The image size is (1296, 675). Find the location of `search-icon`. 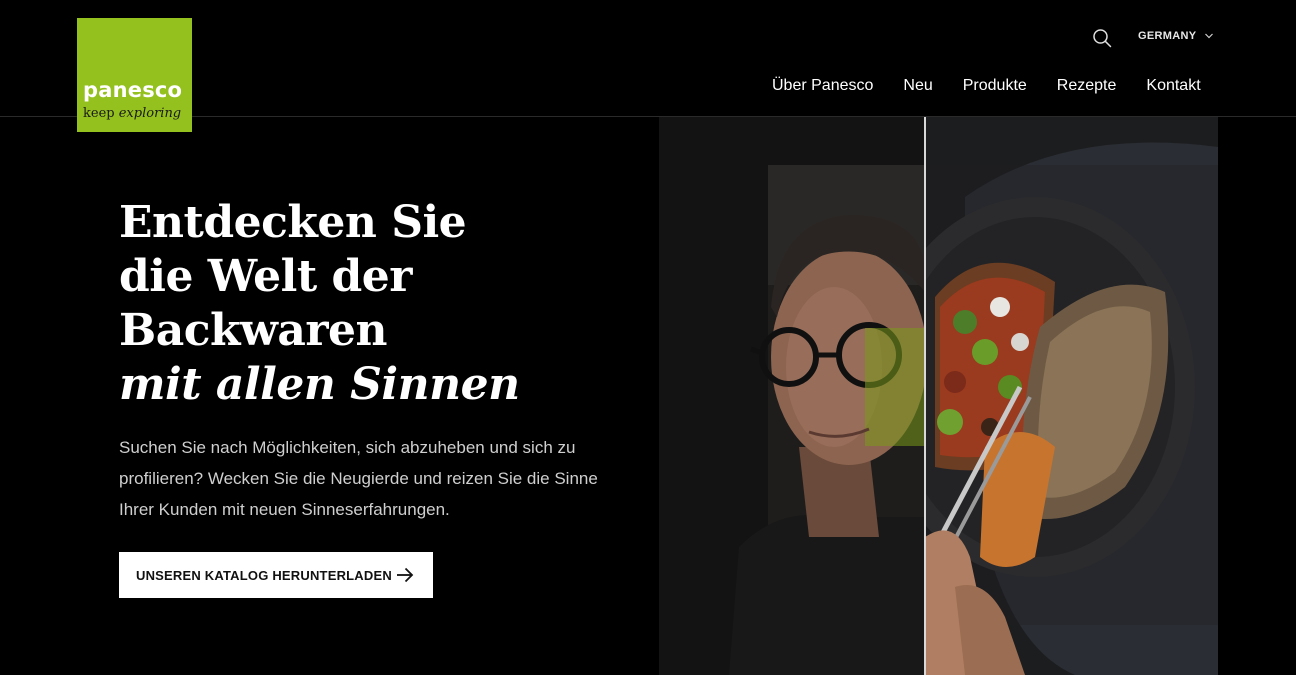

search-icon is located at coordinates (1102, 38).